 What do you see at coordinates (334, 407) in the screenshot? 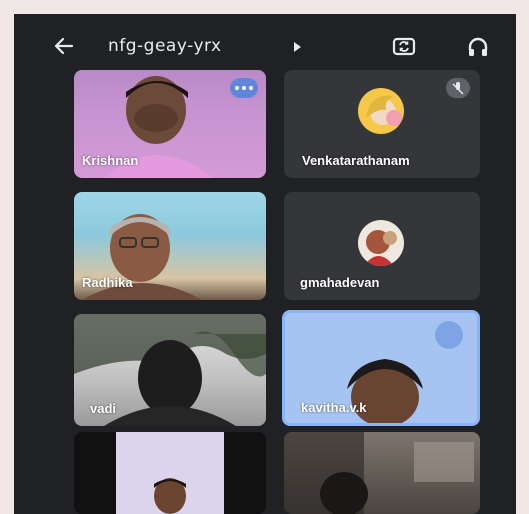
I see `participant-name: kavitha.v.k` at bounding box center [334, 407].